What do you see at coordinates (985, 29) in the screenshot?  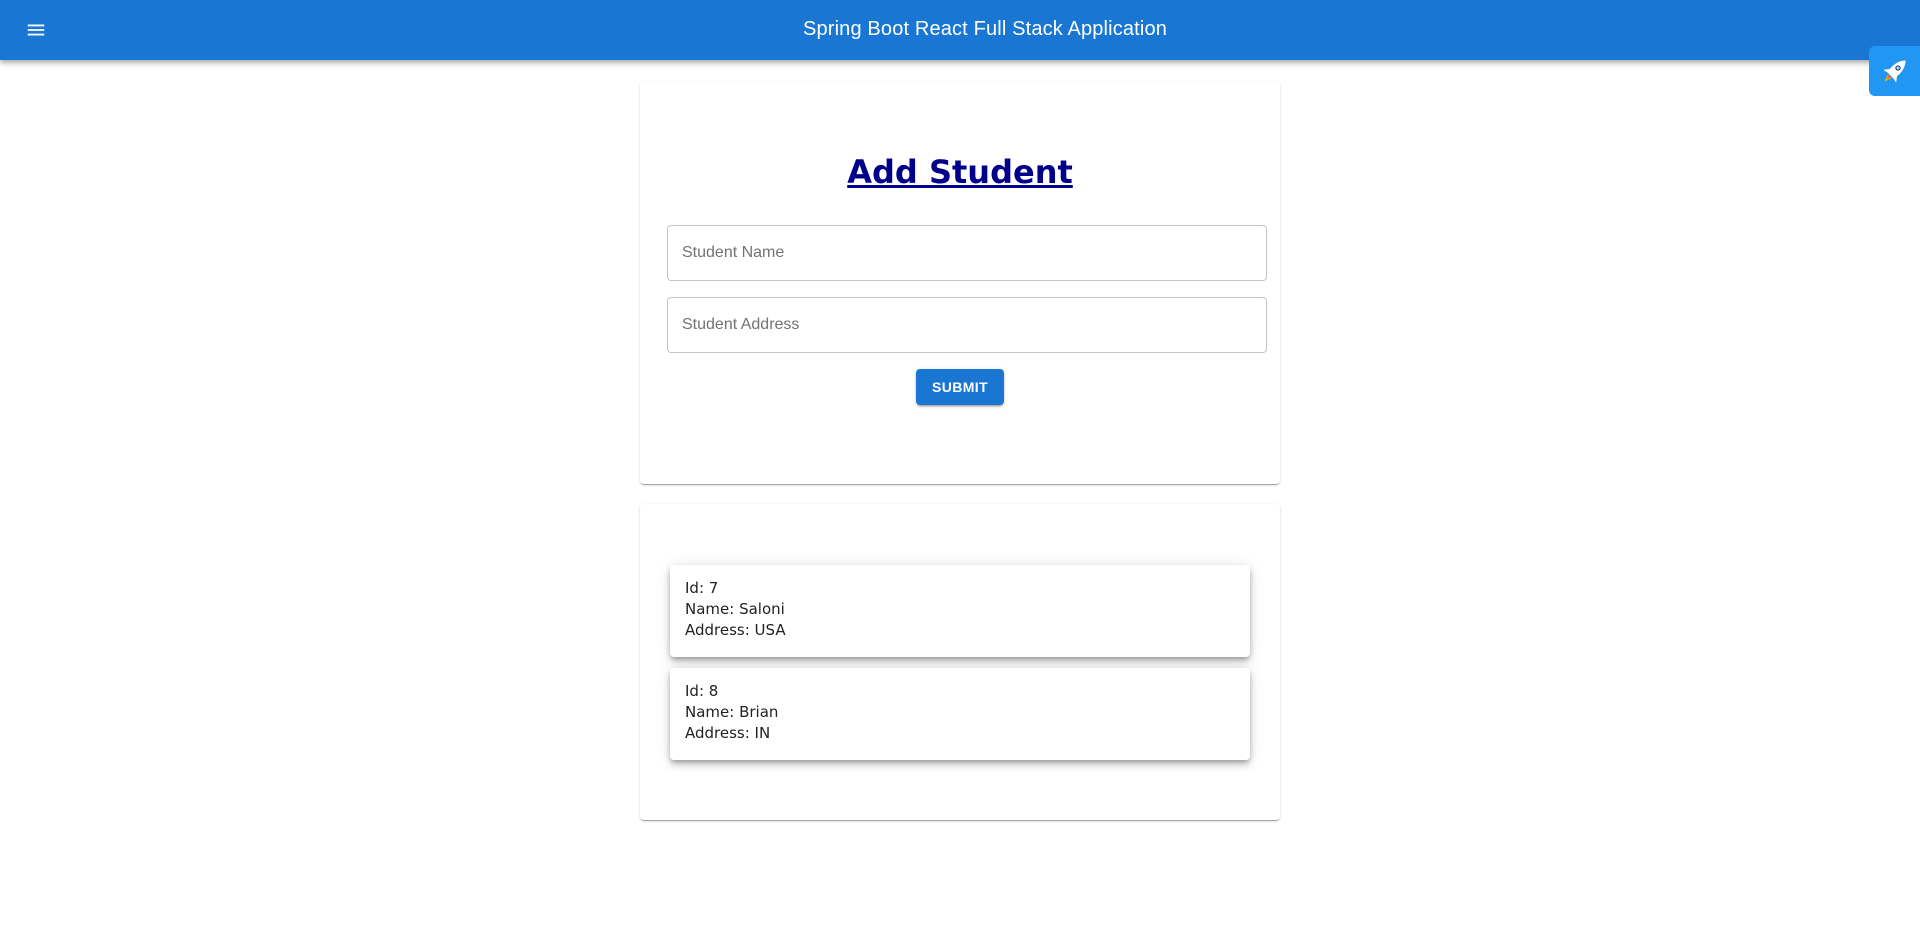 I see `app-title: Spring Boot React Full Stack Application` at bounding box center [985, 29].